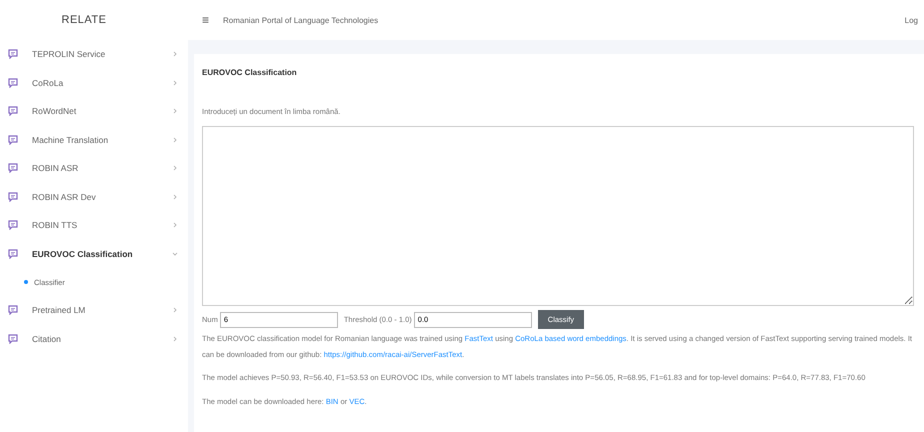 Image resolution: width=924 pixels, height=432 pixels. What do you see at coordinates (94, 254) in the screenshot?
I see `sidebar-item: EUROVOC Classification` at bounding box center [94, 254].